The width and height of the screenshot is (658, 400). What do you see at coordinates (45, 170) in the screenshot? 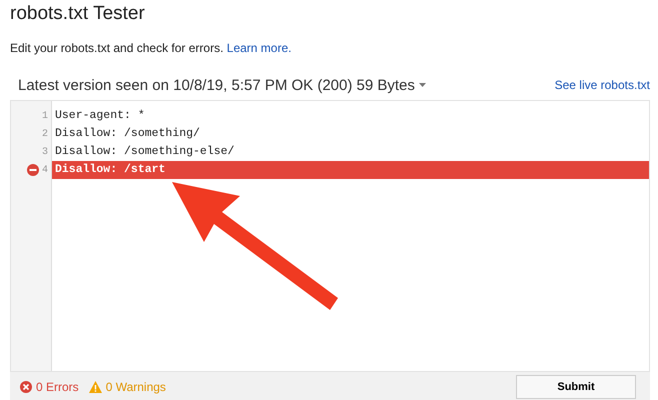
I see `line-number: 4` at bounding box center [45, 170].